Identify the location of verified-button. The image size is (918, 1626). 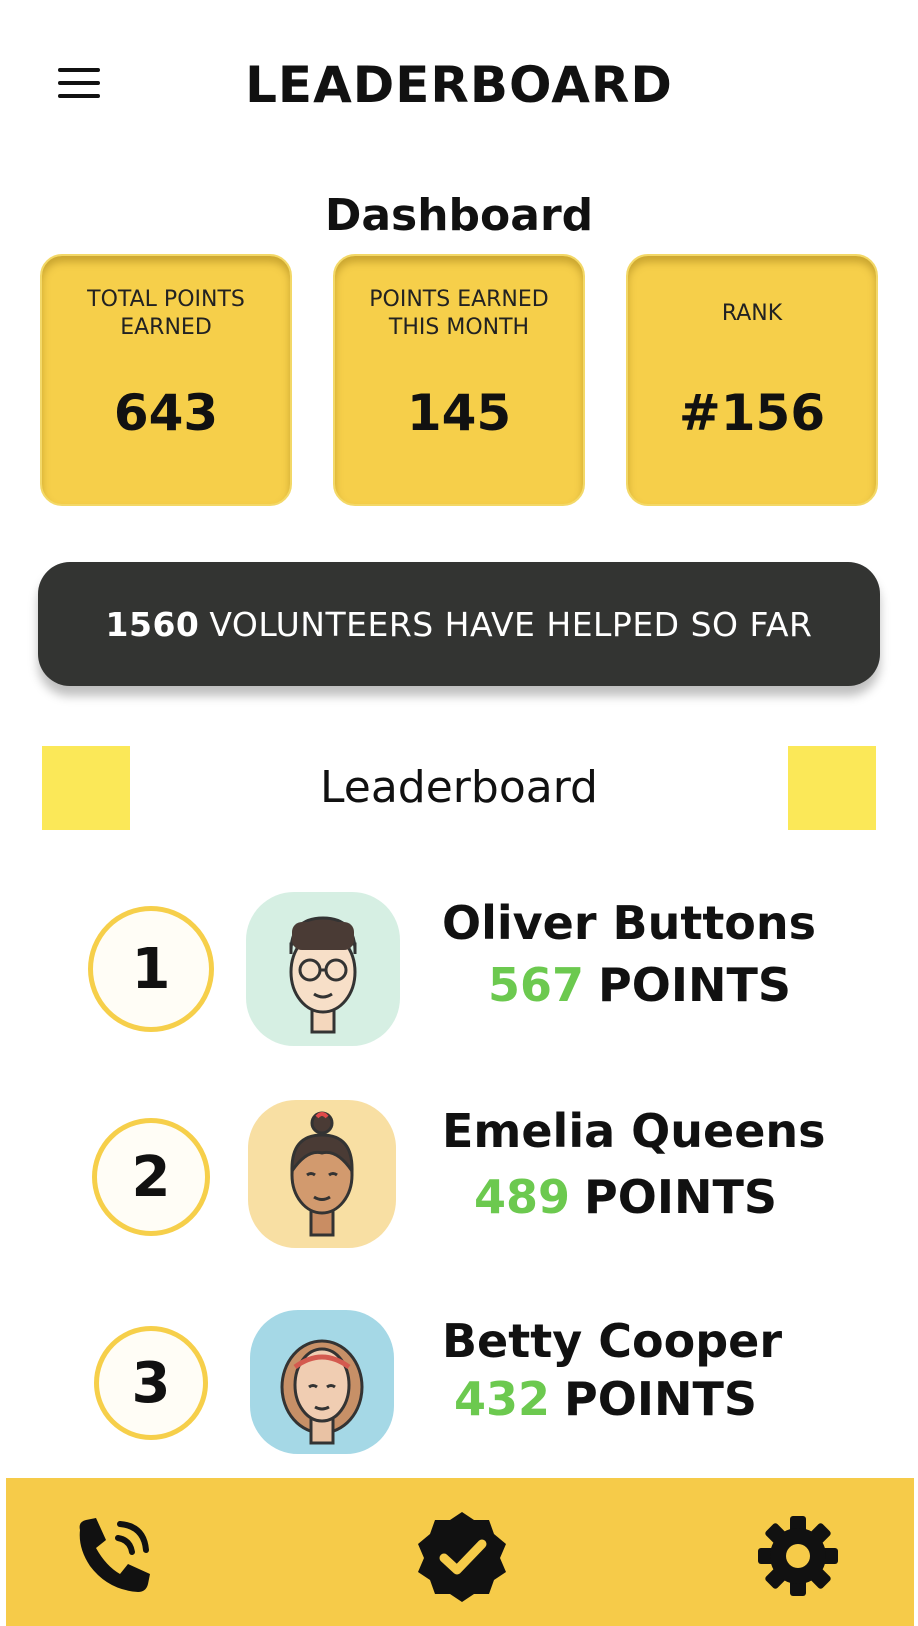
(462, 1556).